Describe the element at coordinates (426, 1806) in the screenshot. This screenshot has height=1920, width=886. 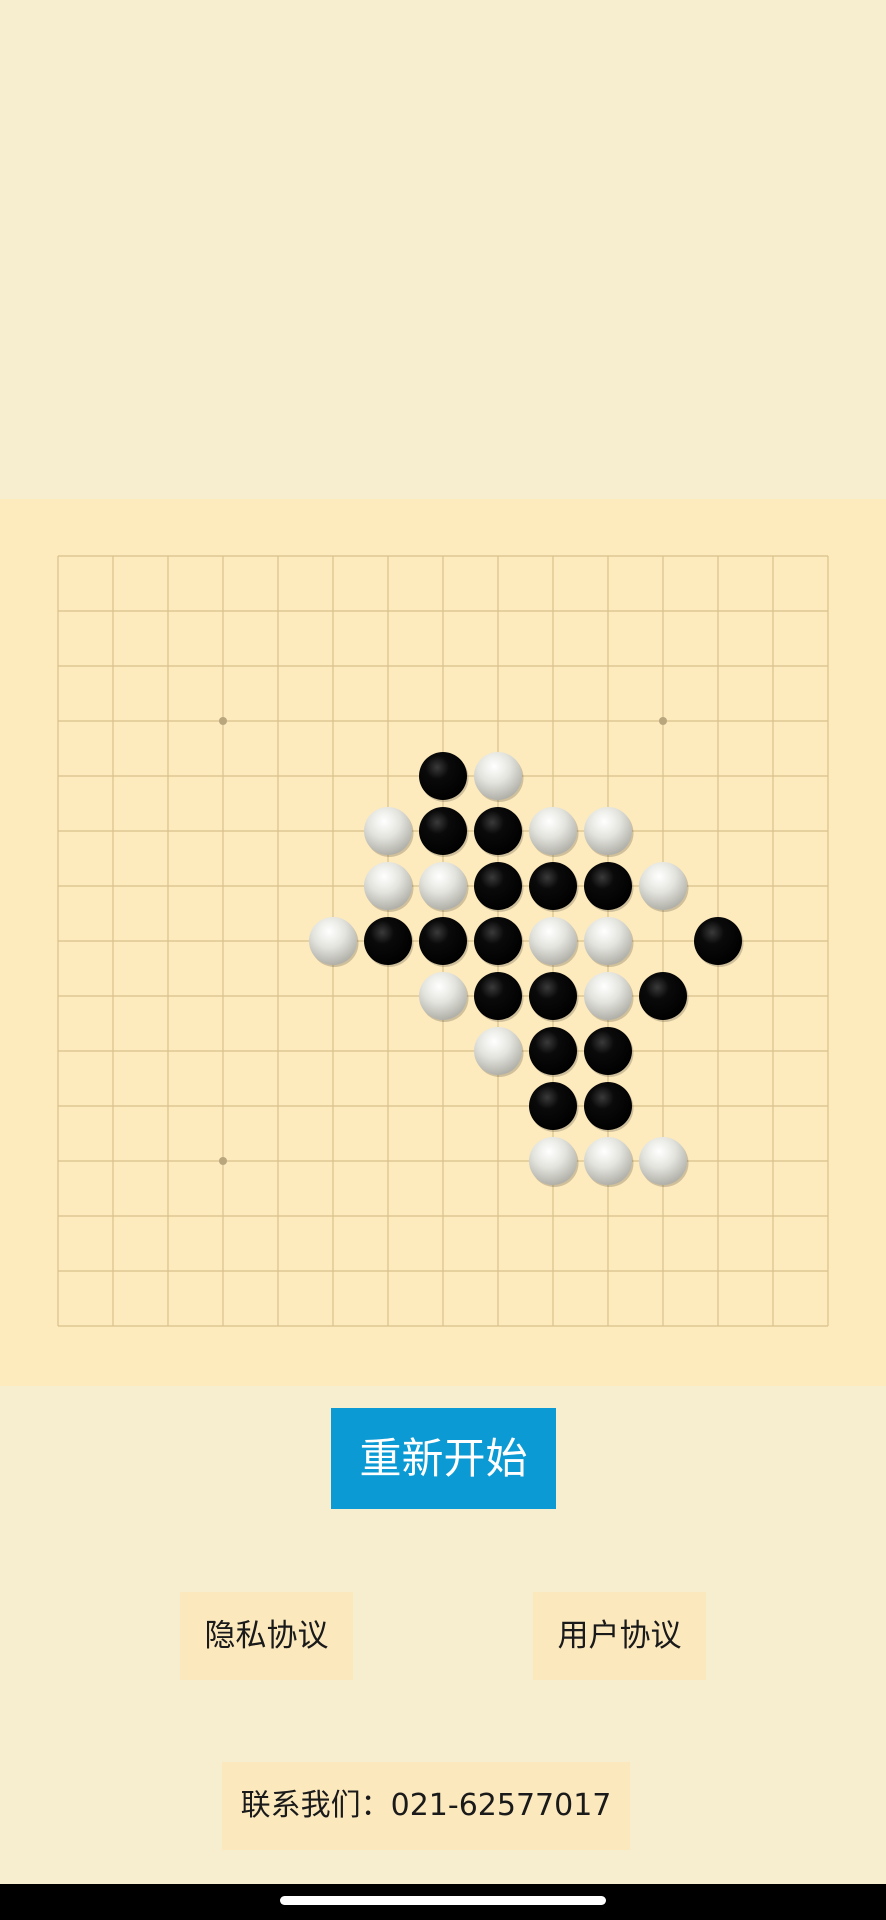
I see `contact-us-button: 联系我们：021-62577017` at that location.